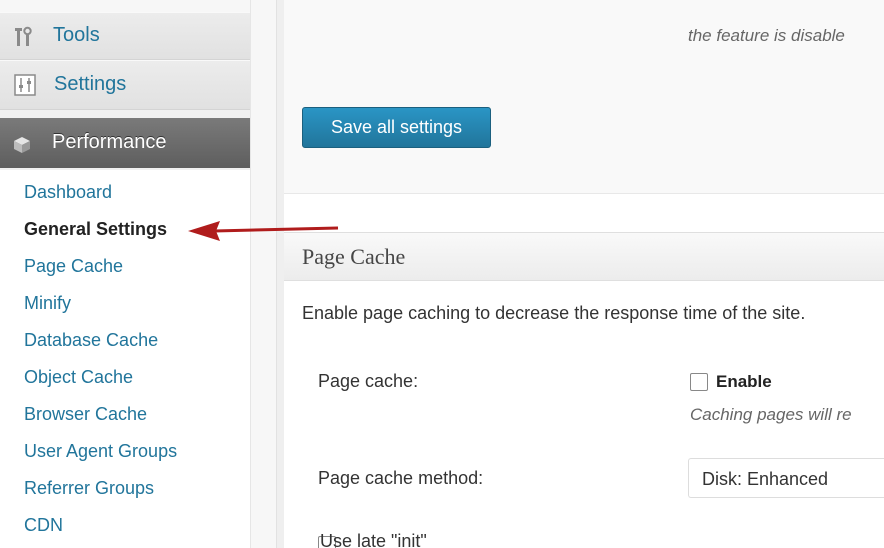  I want to click on sidebar-item-settings-label: Settings, so click(90, 84).